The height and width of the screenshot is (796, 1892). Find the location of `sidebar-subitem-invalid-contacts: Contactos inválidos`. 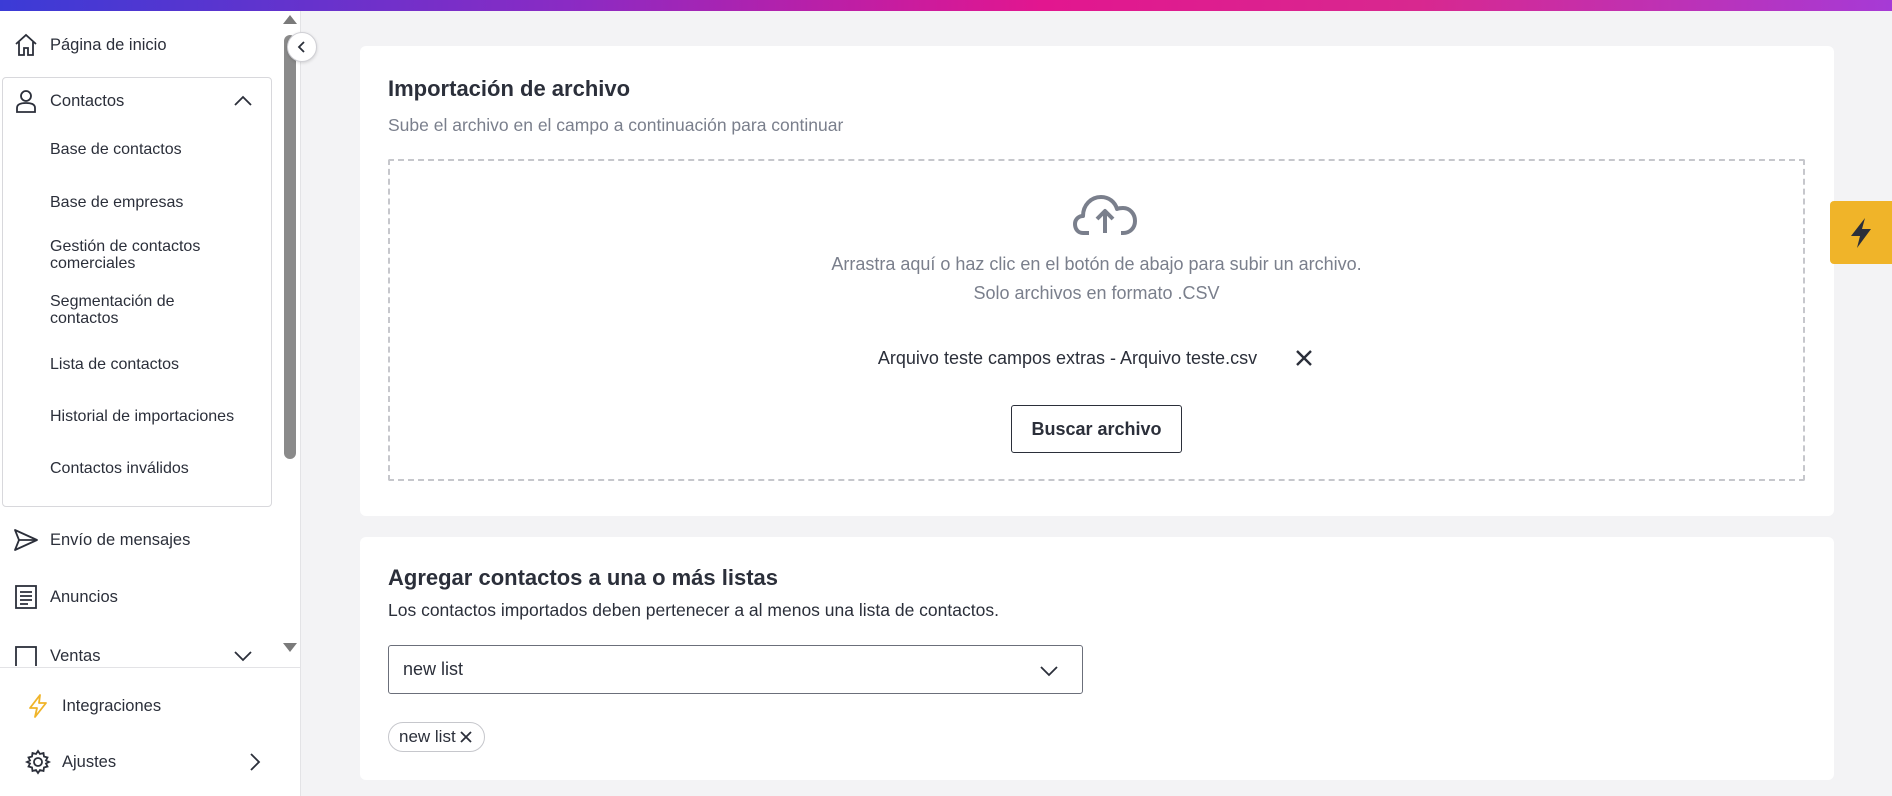

sidebar-subitem-invalid-contacts: Contactos inválidos is located at coordinates (155, 468).